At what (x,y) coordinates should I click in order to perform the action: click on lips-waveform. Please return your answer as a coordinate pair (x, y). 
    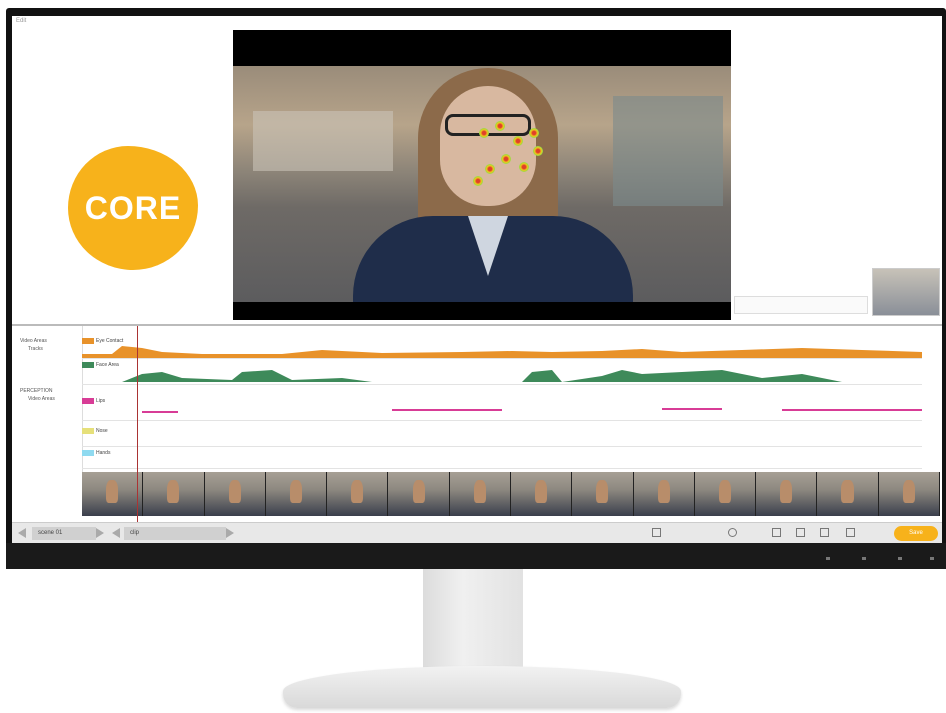
    Looking at the image, I should click on (532, 410).